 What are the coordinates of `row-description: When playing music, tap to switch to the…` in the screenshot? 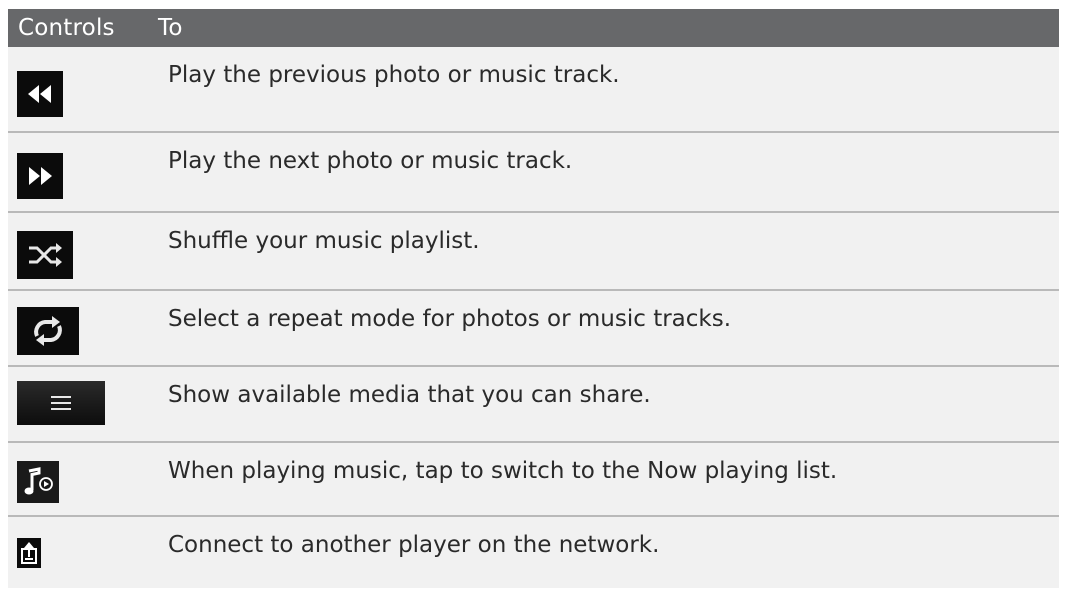 It's located at (503, 471).